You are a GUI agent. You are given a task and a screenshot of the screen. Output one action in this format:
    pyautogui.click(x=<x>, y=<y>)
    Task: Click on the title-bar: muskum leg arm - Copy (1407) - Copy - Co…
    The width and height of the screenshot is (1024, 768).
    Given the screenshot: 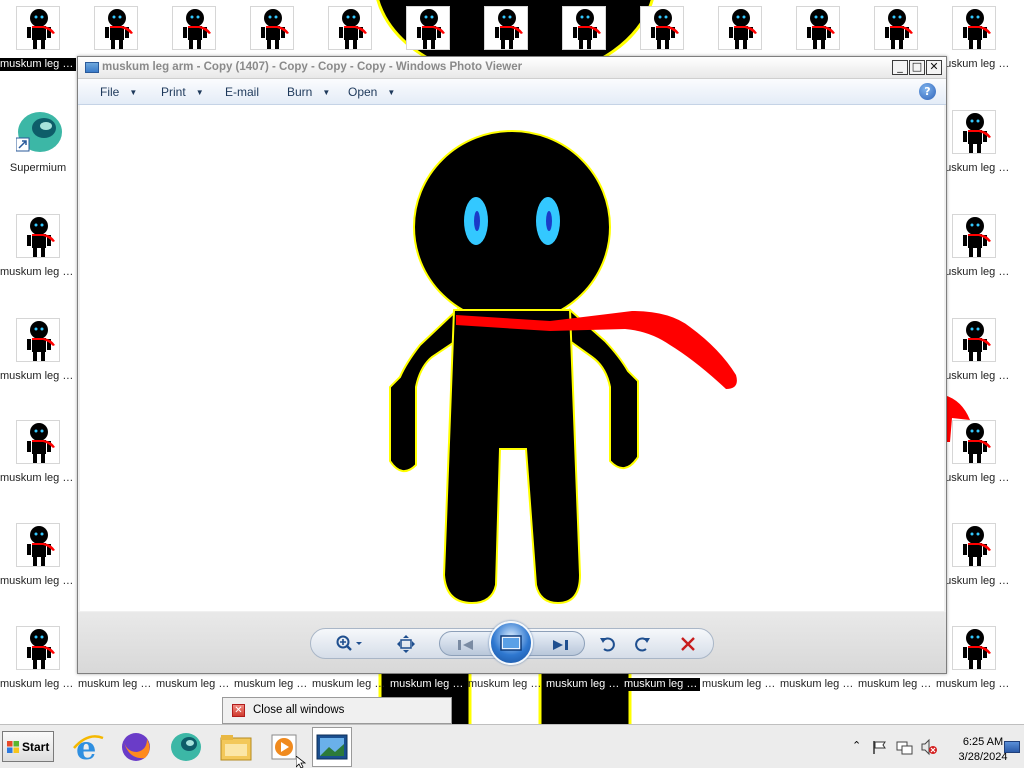 What is the action you would take?
    pyautogui.click(x=512, y=68)
    